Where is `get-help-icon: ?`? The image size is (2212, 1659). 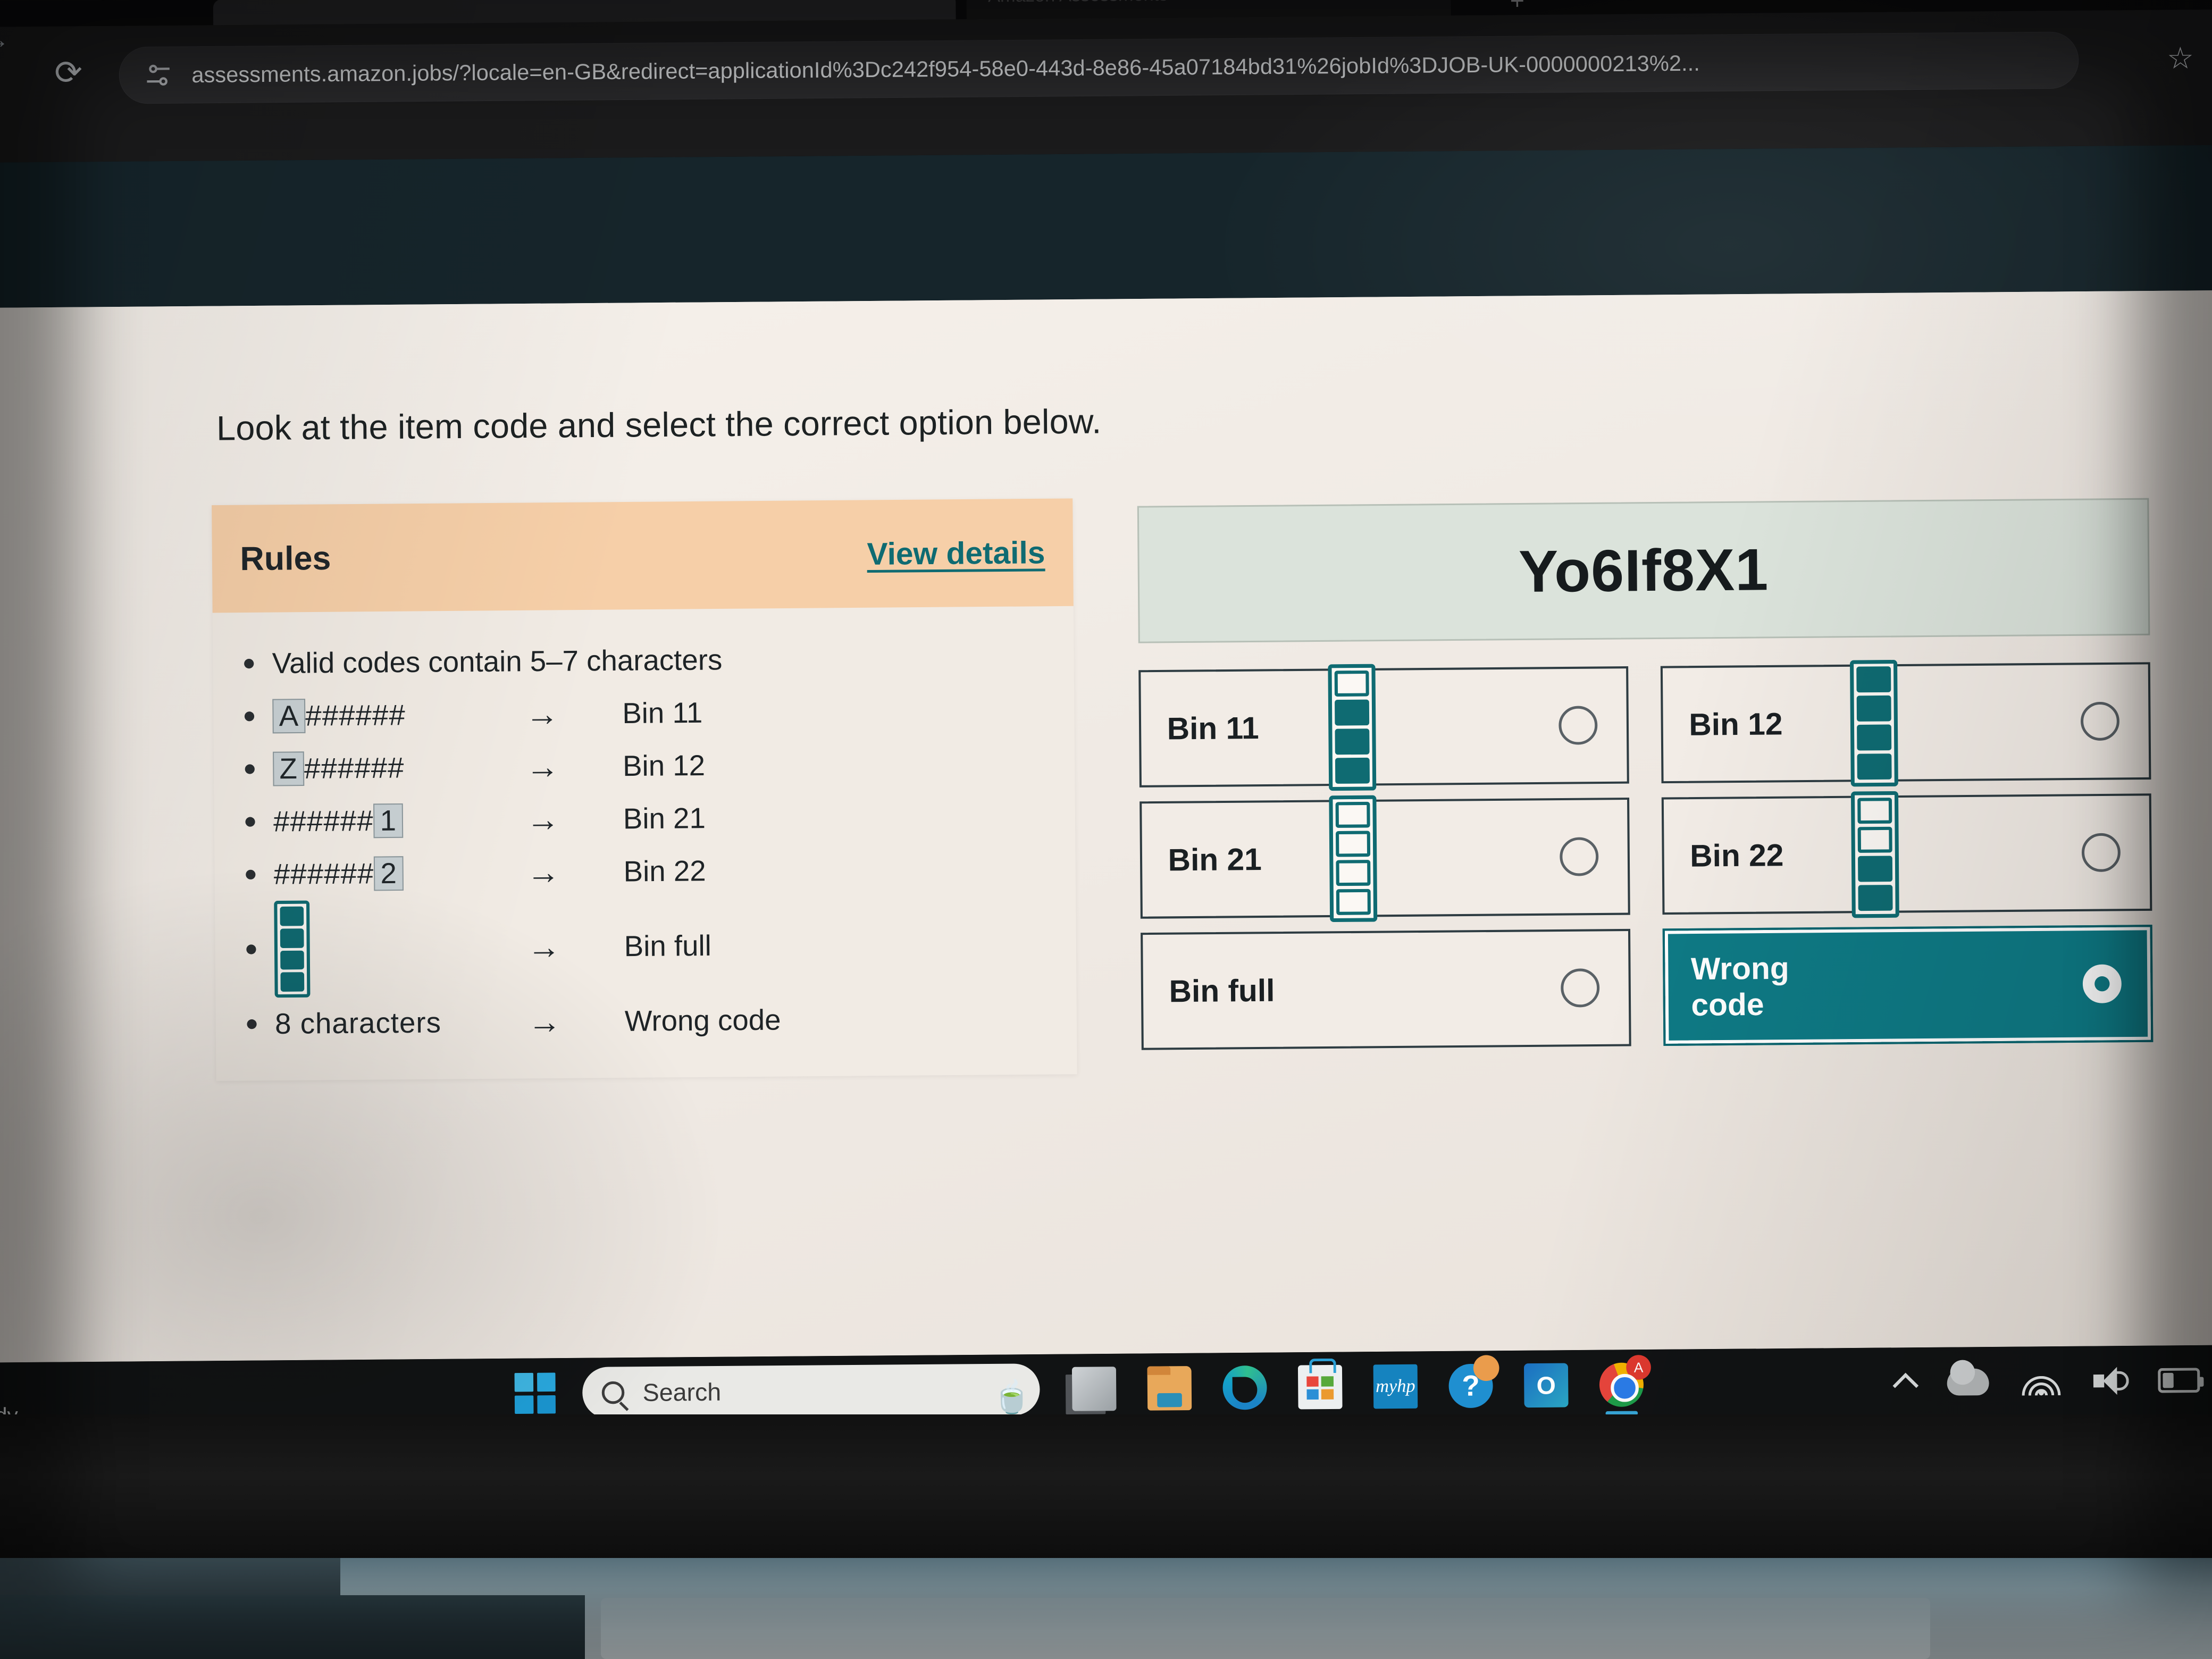
get-help-icon: ? is located at coordinates (1470, 1386).